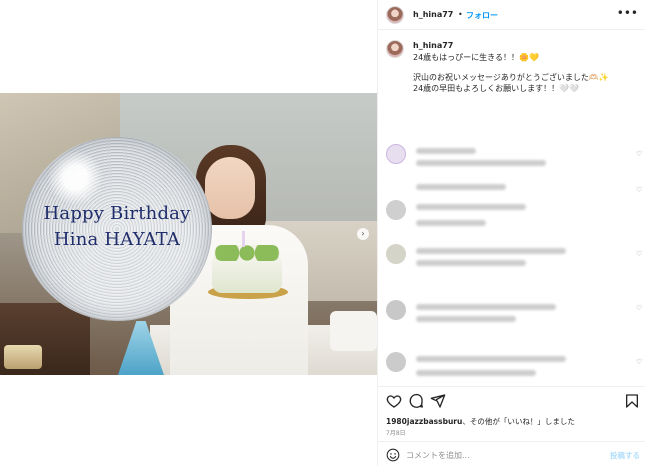  I want to click on follow-button: フォロー, so click(482, 15).